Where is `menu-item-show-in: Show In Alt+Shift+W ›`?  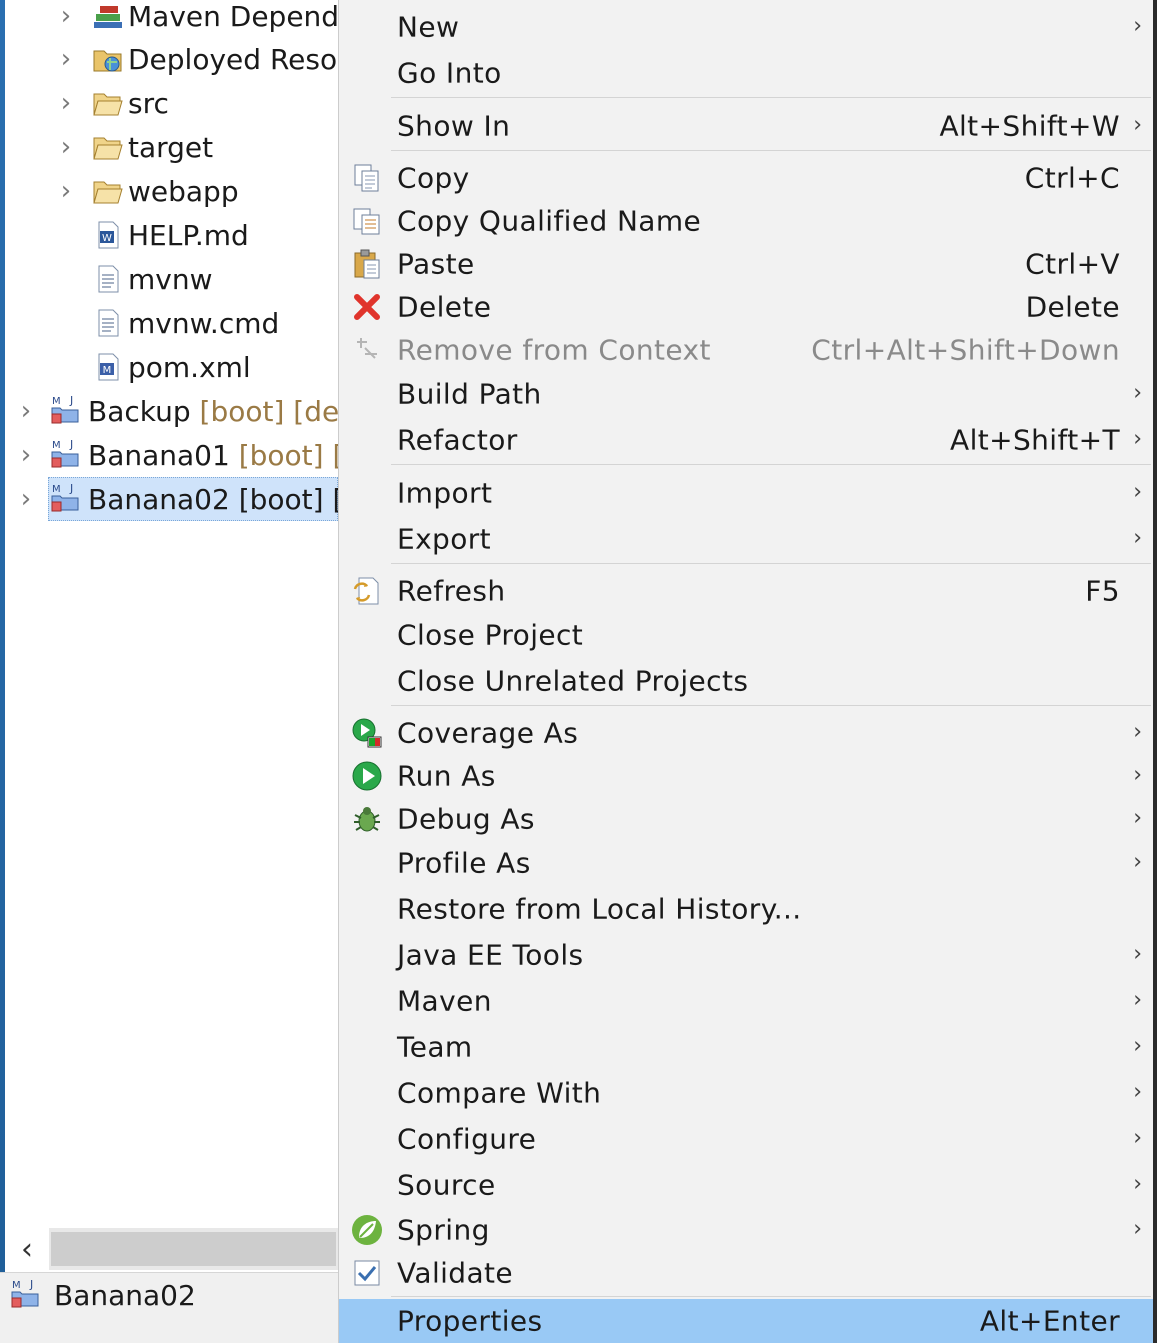
menu-item-show-in: Show In Alt+Shift+W › is located at coordinates (746, 126).